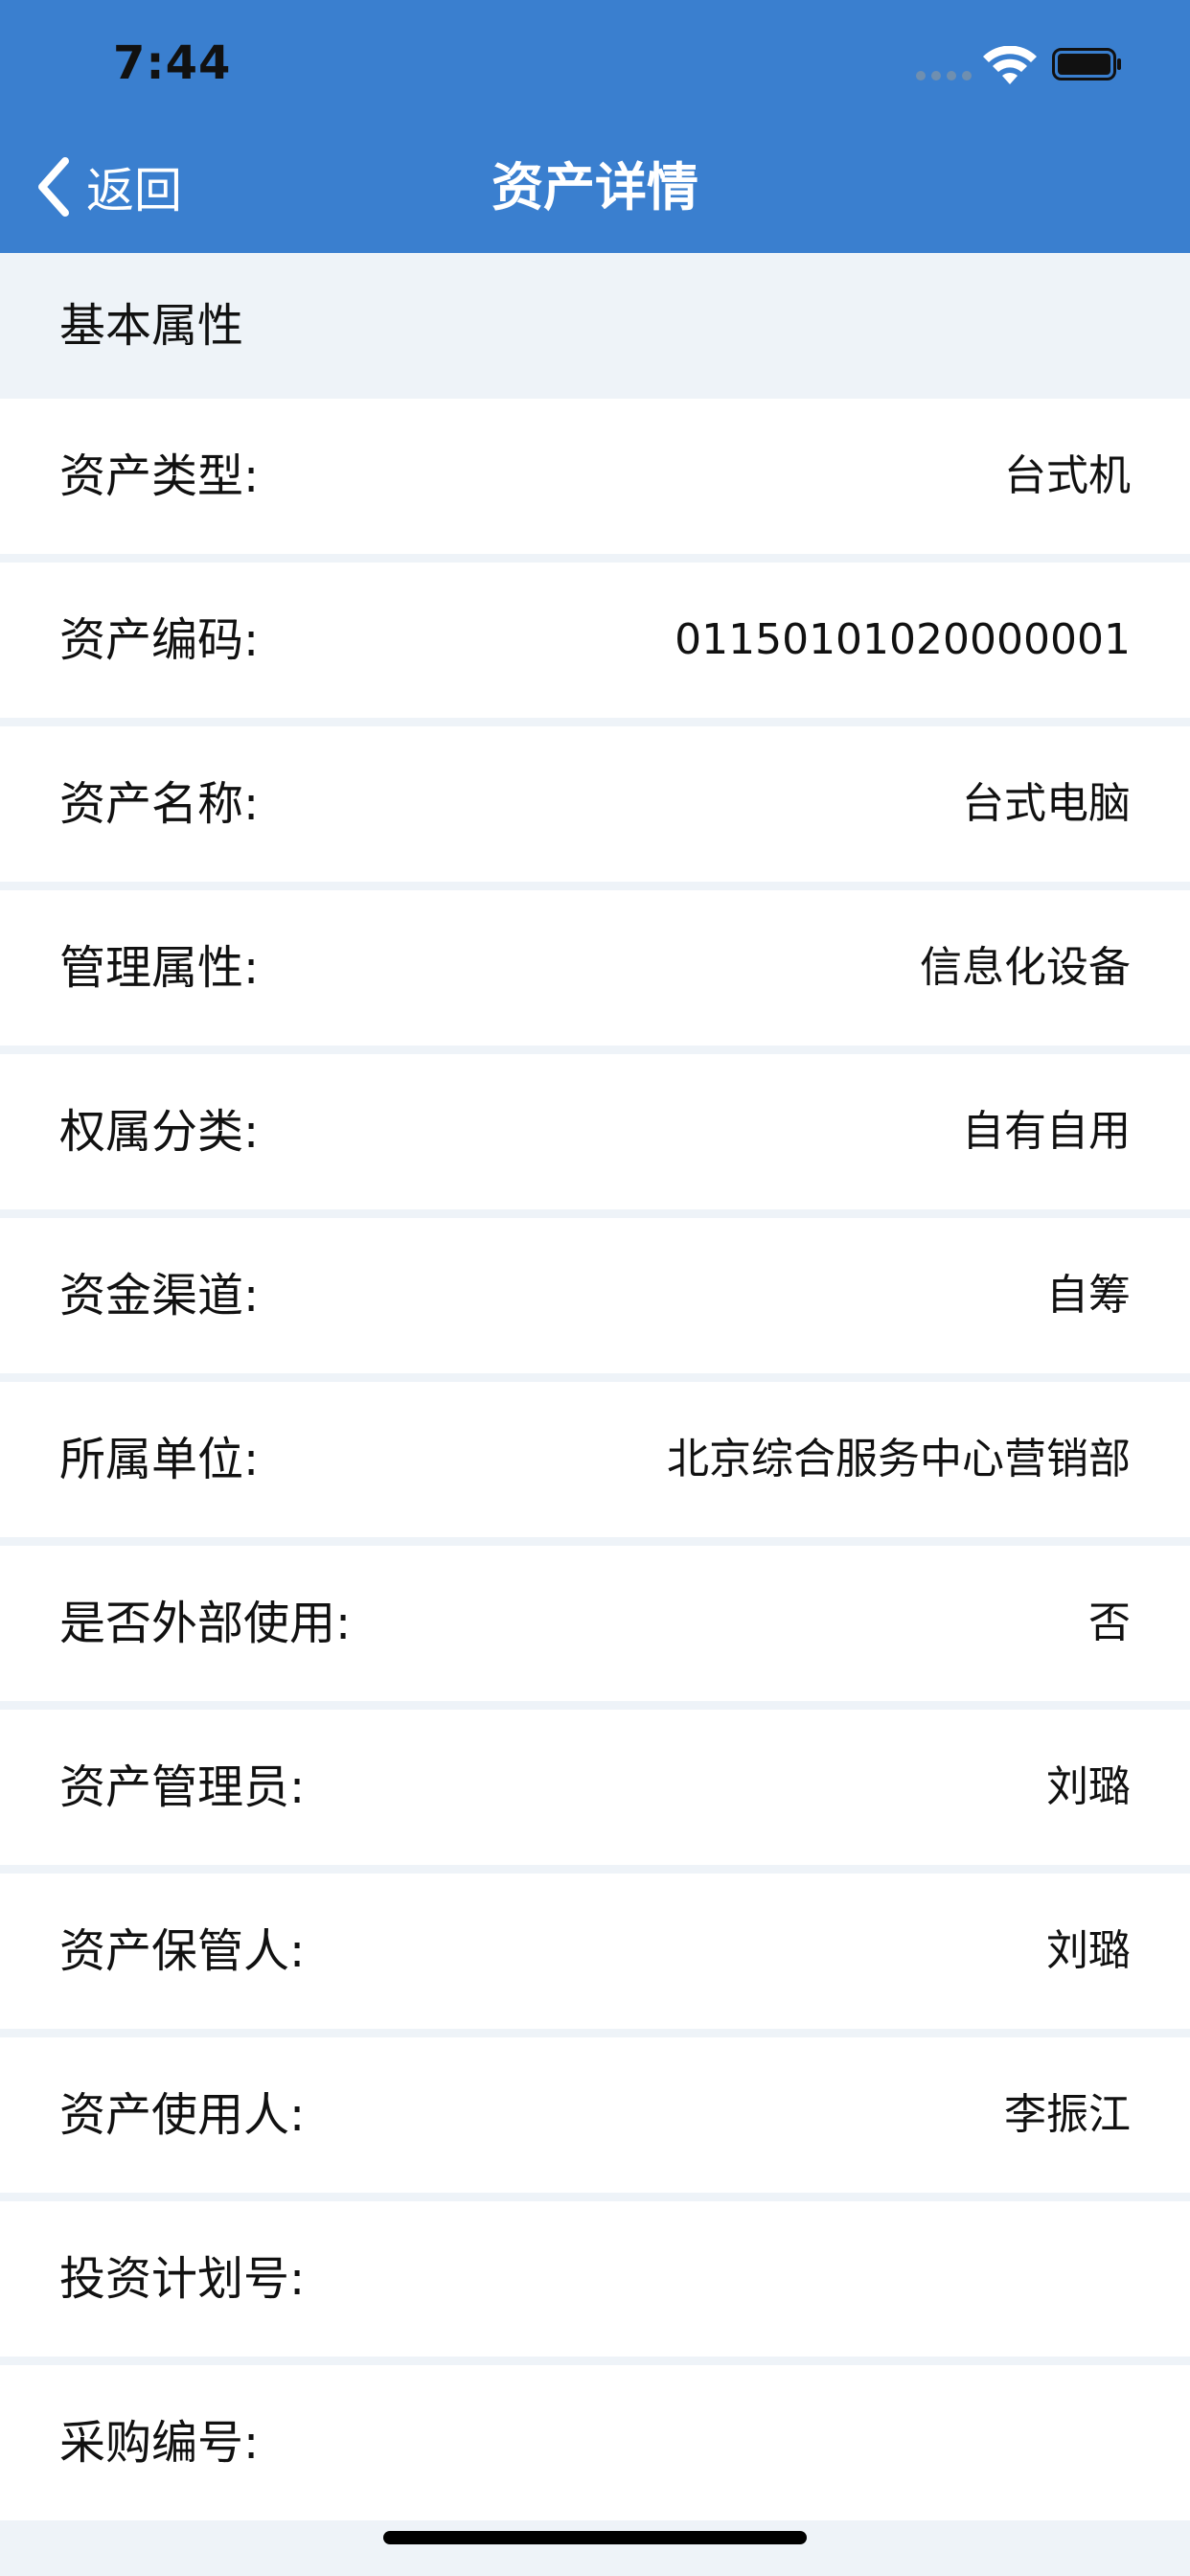 Image resolution: width=1190 pixels, height=2576 pixels. What do you see at coordinates (595, 2537) in the screenshot?
I see `home-indicator` at bounding box center [595, 2537].